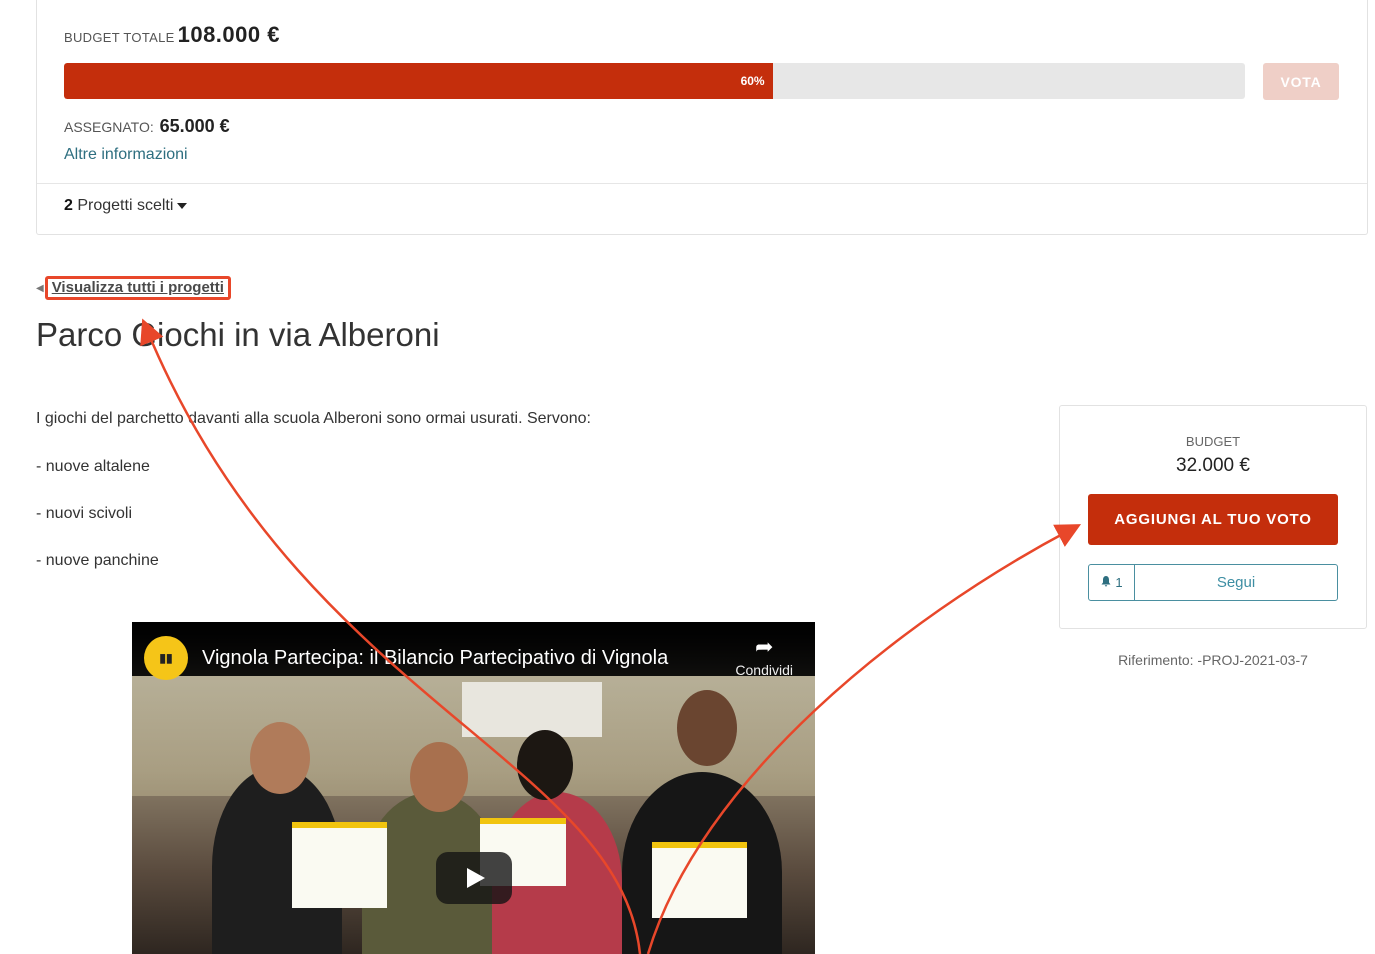 The image size is (1375, 954). Describe the element at coordinates (764, 670) in the screenshot. I see `share-label: Condividi` at that location.